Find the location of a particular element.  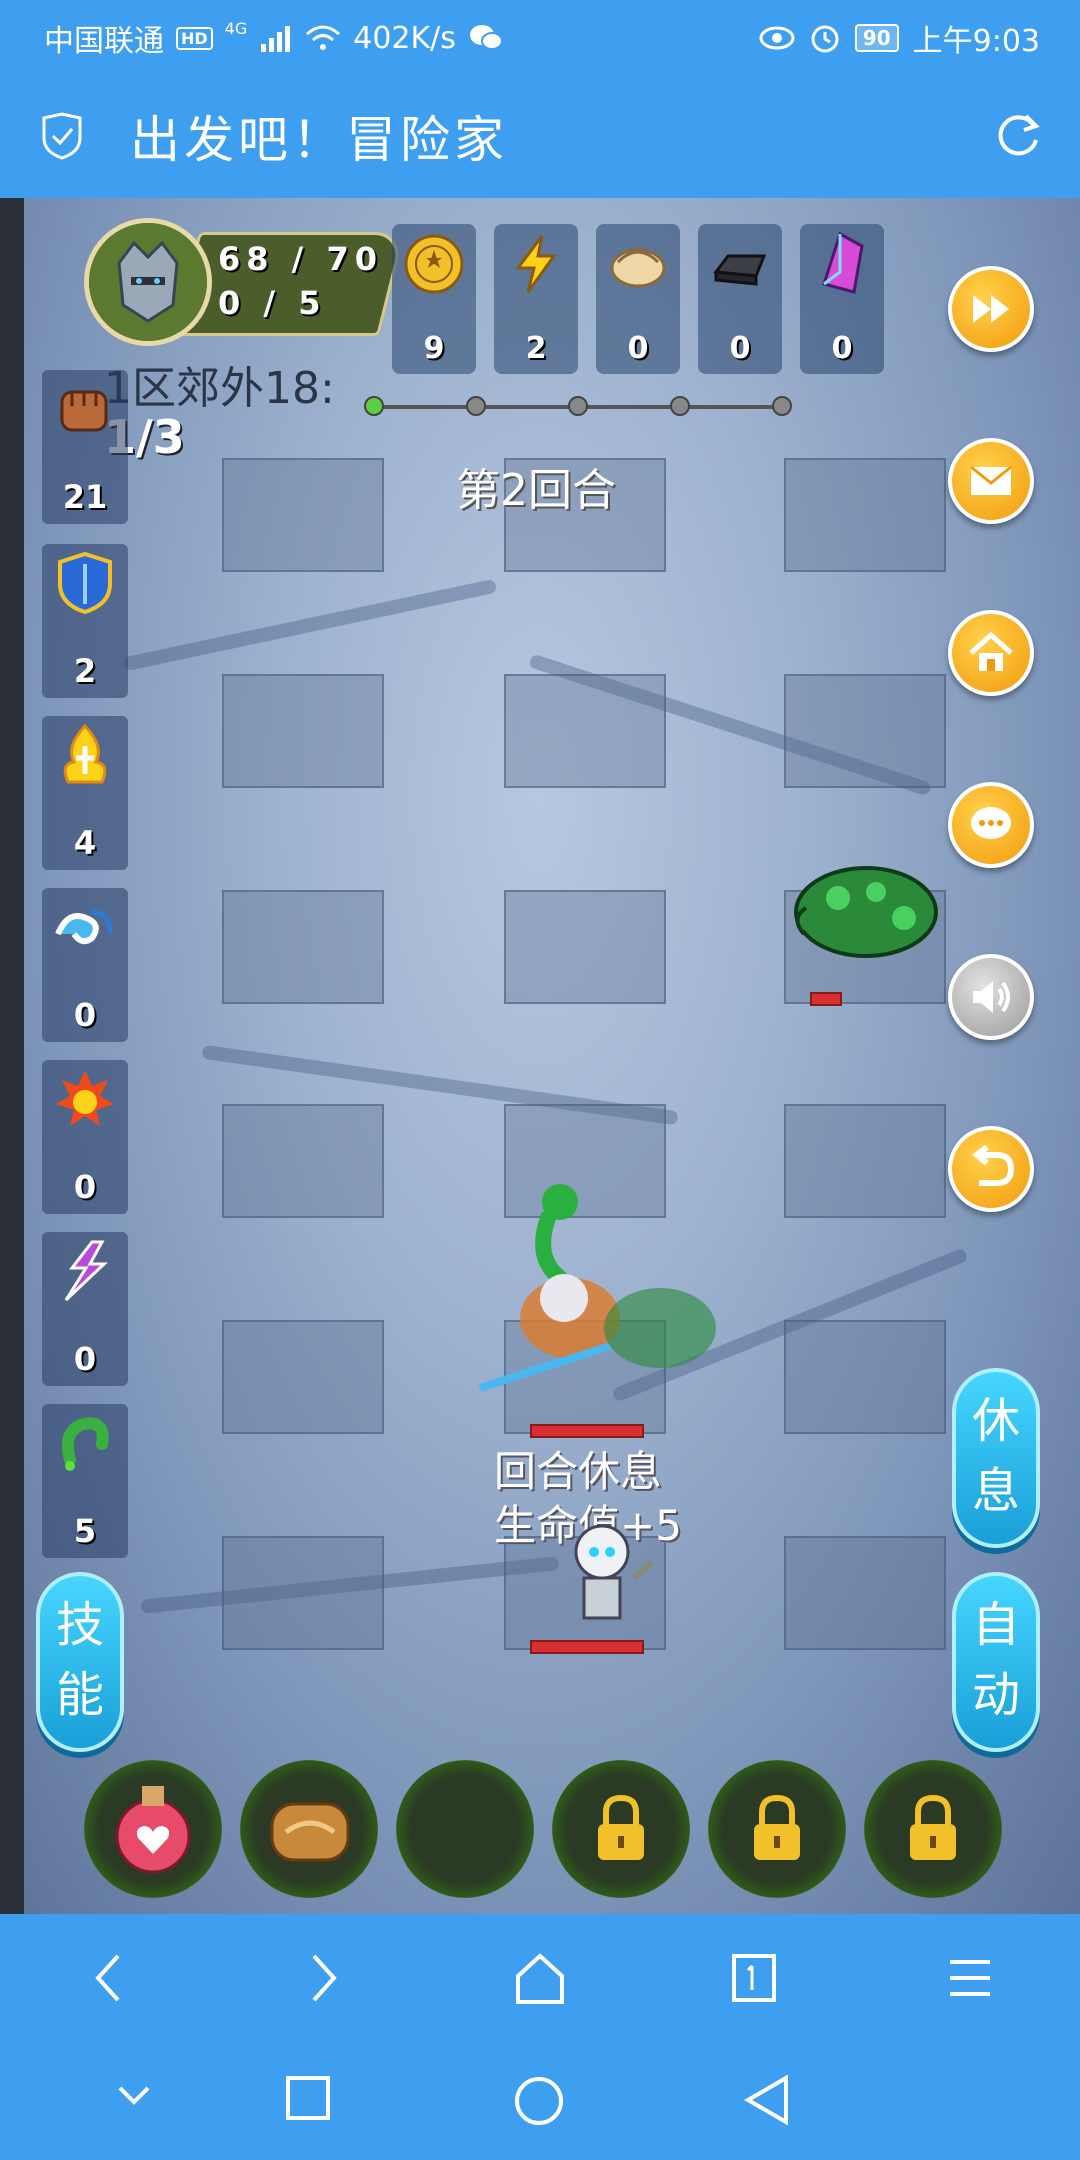

chat-button is located at coordinates (991, 825).